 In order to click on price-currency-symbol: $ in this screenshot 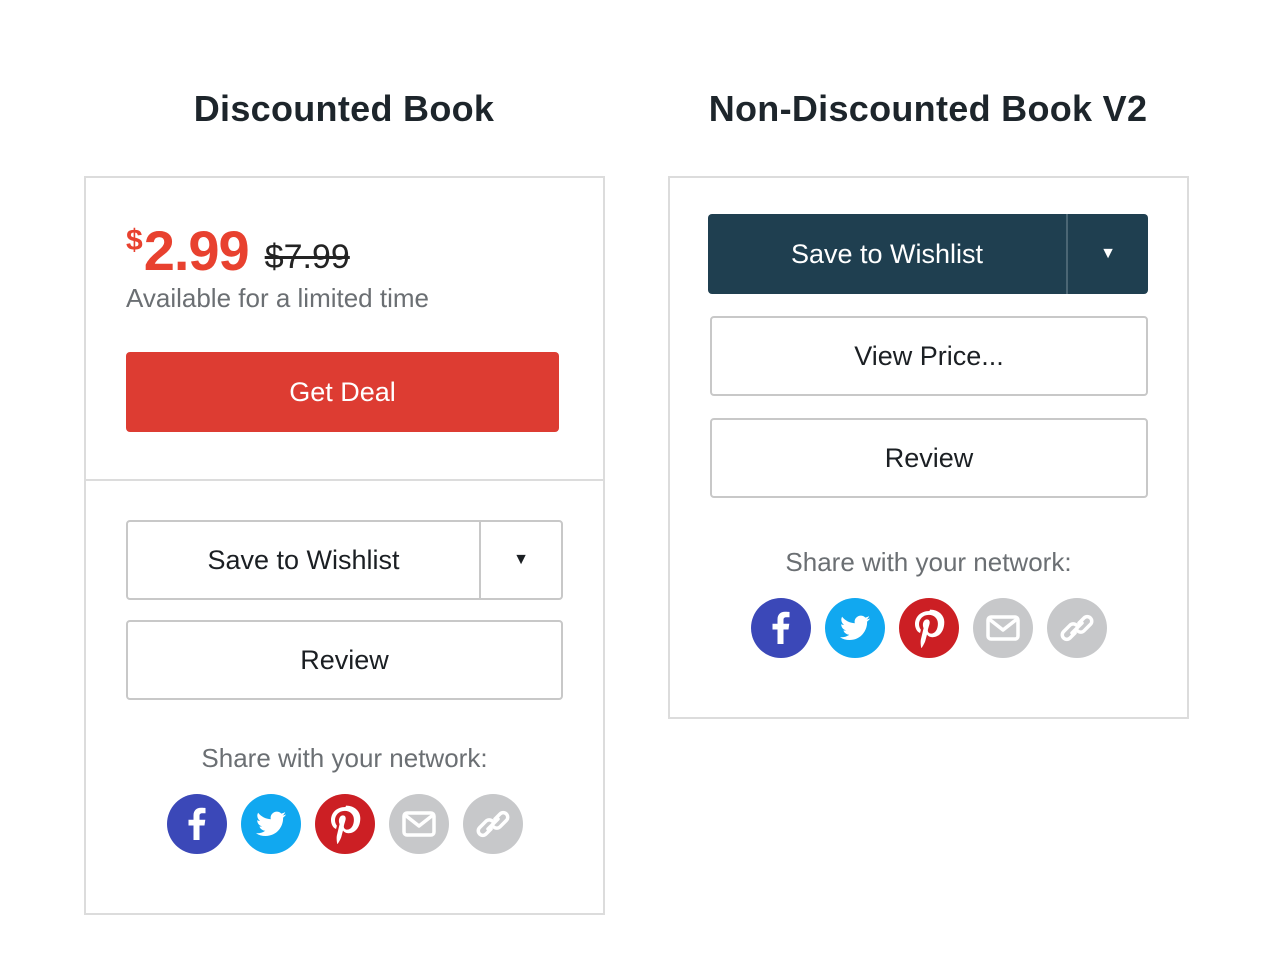, I will do `click(134, 240)`.